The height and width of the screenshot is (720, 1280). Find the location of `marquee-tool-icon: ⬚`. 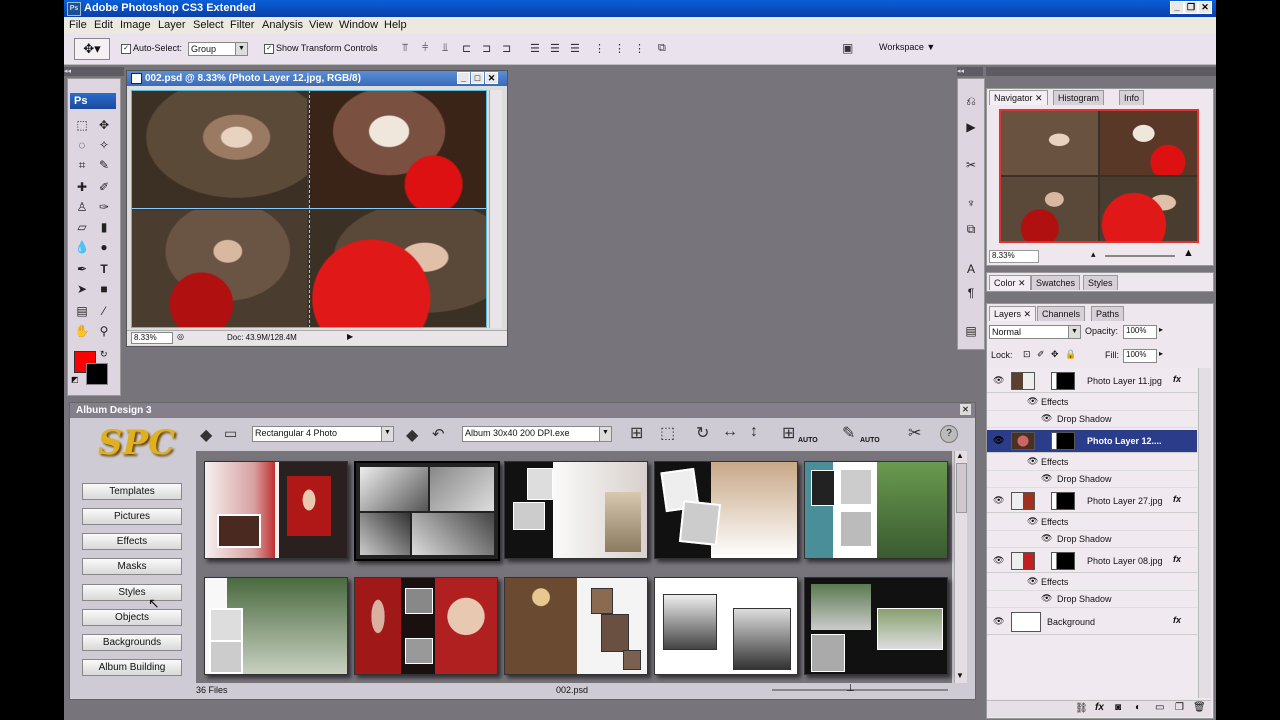

marquee-tool-icon: ⬚ is located at coordinates (82, 125).